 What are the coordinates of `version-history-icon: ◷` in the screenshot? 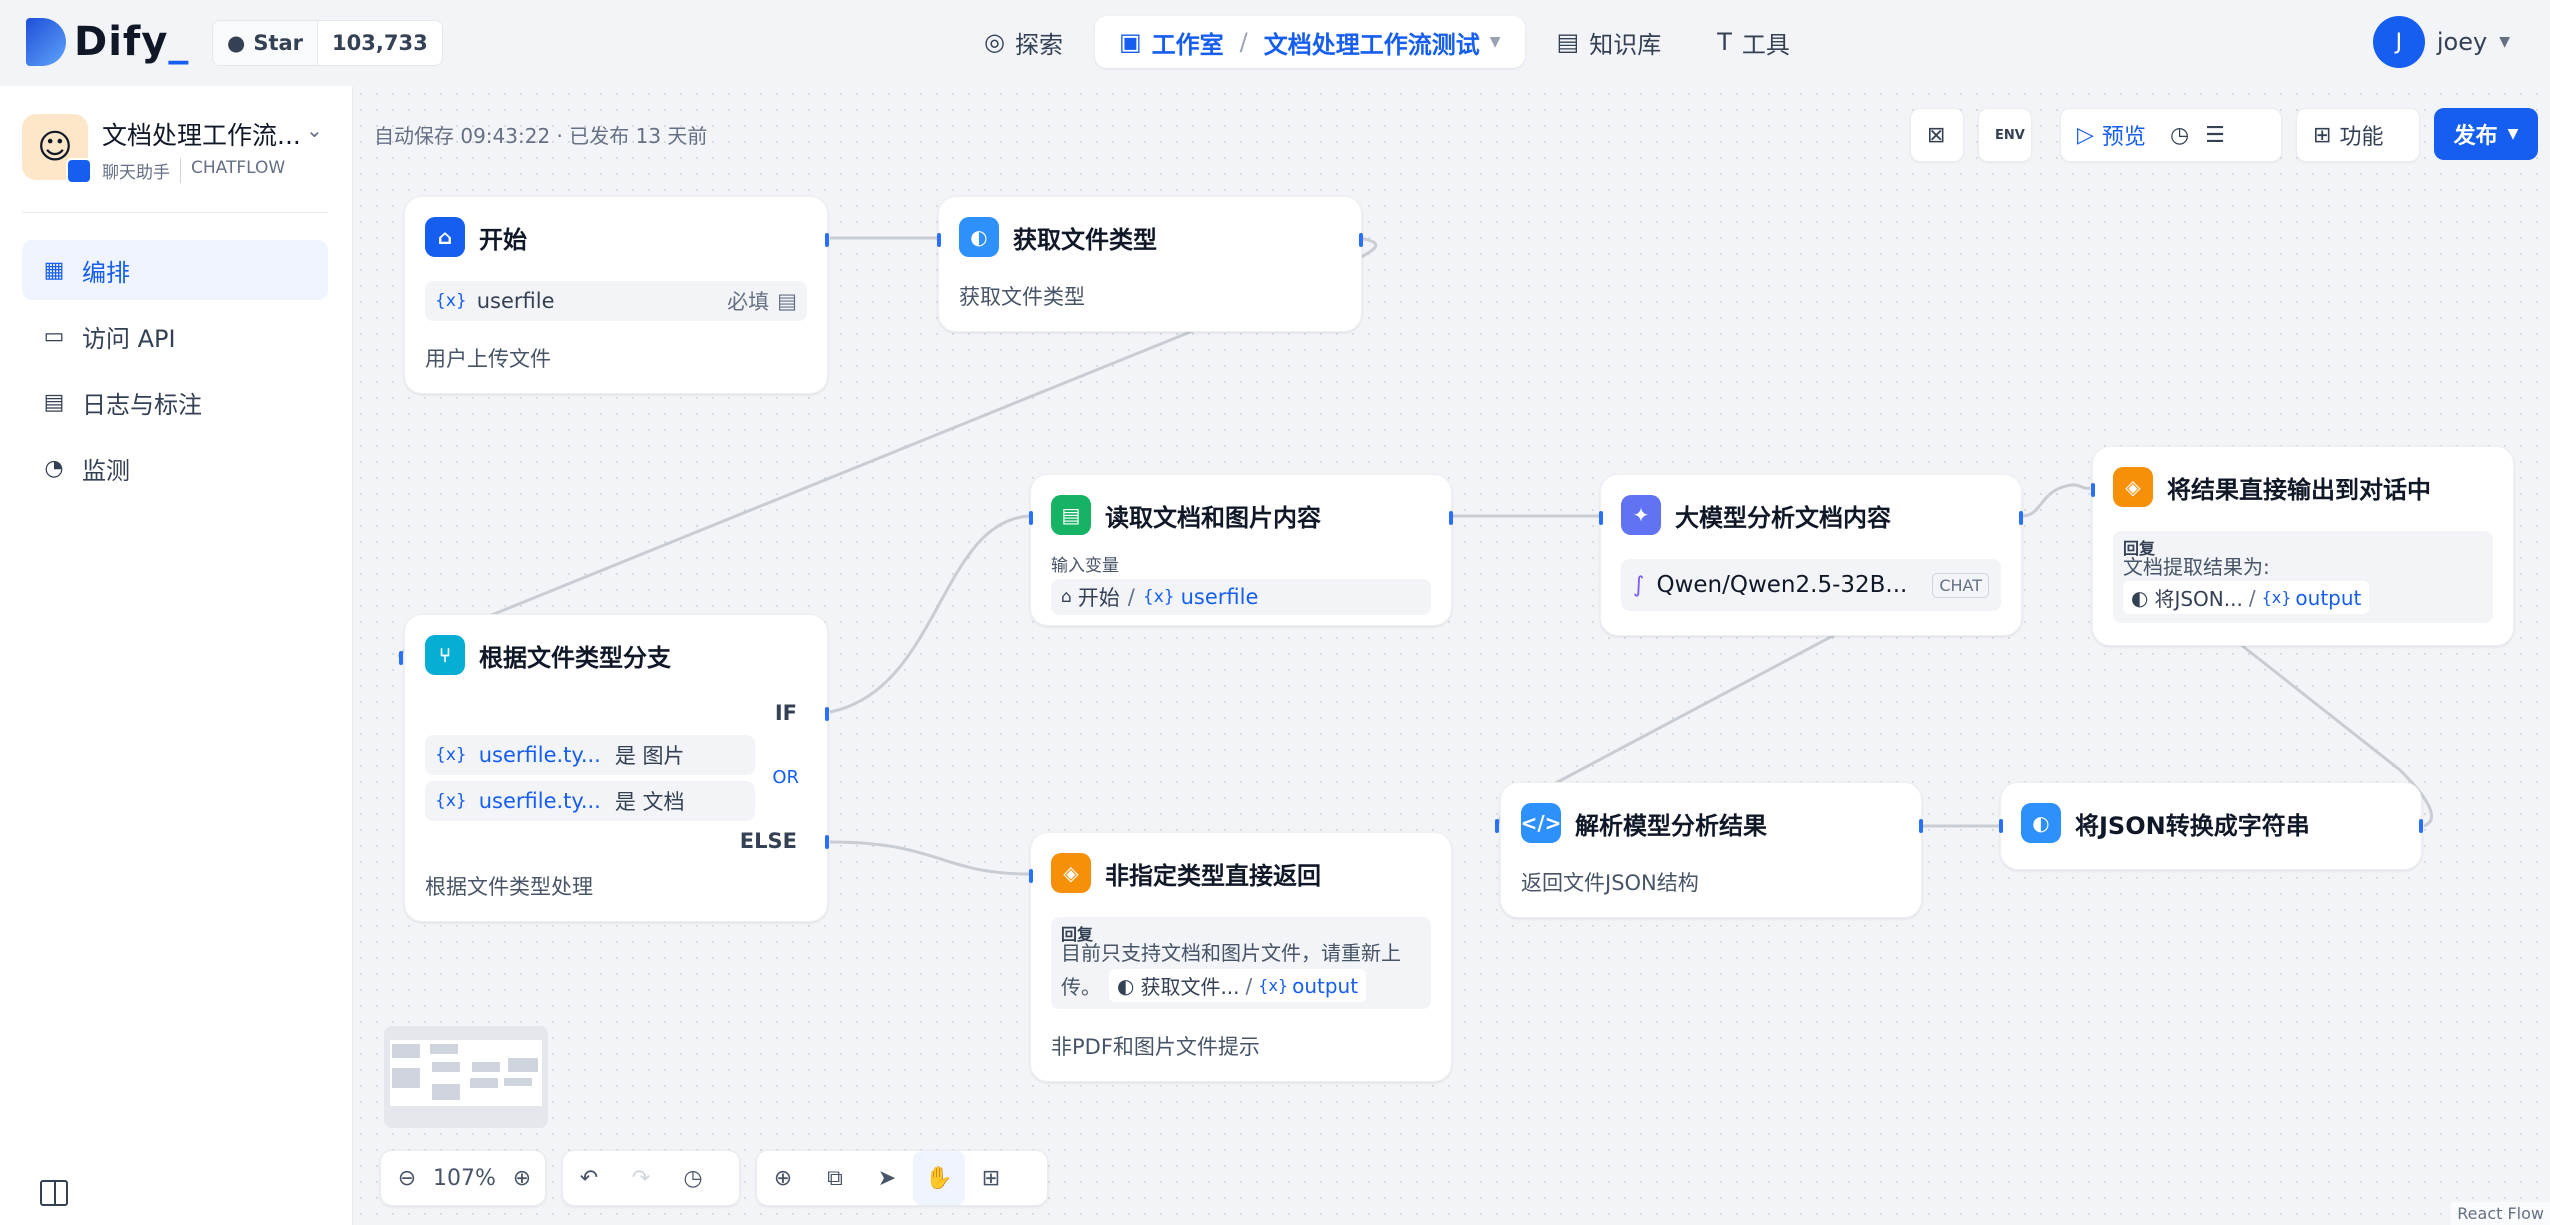 It's located at (693, 1178).